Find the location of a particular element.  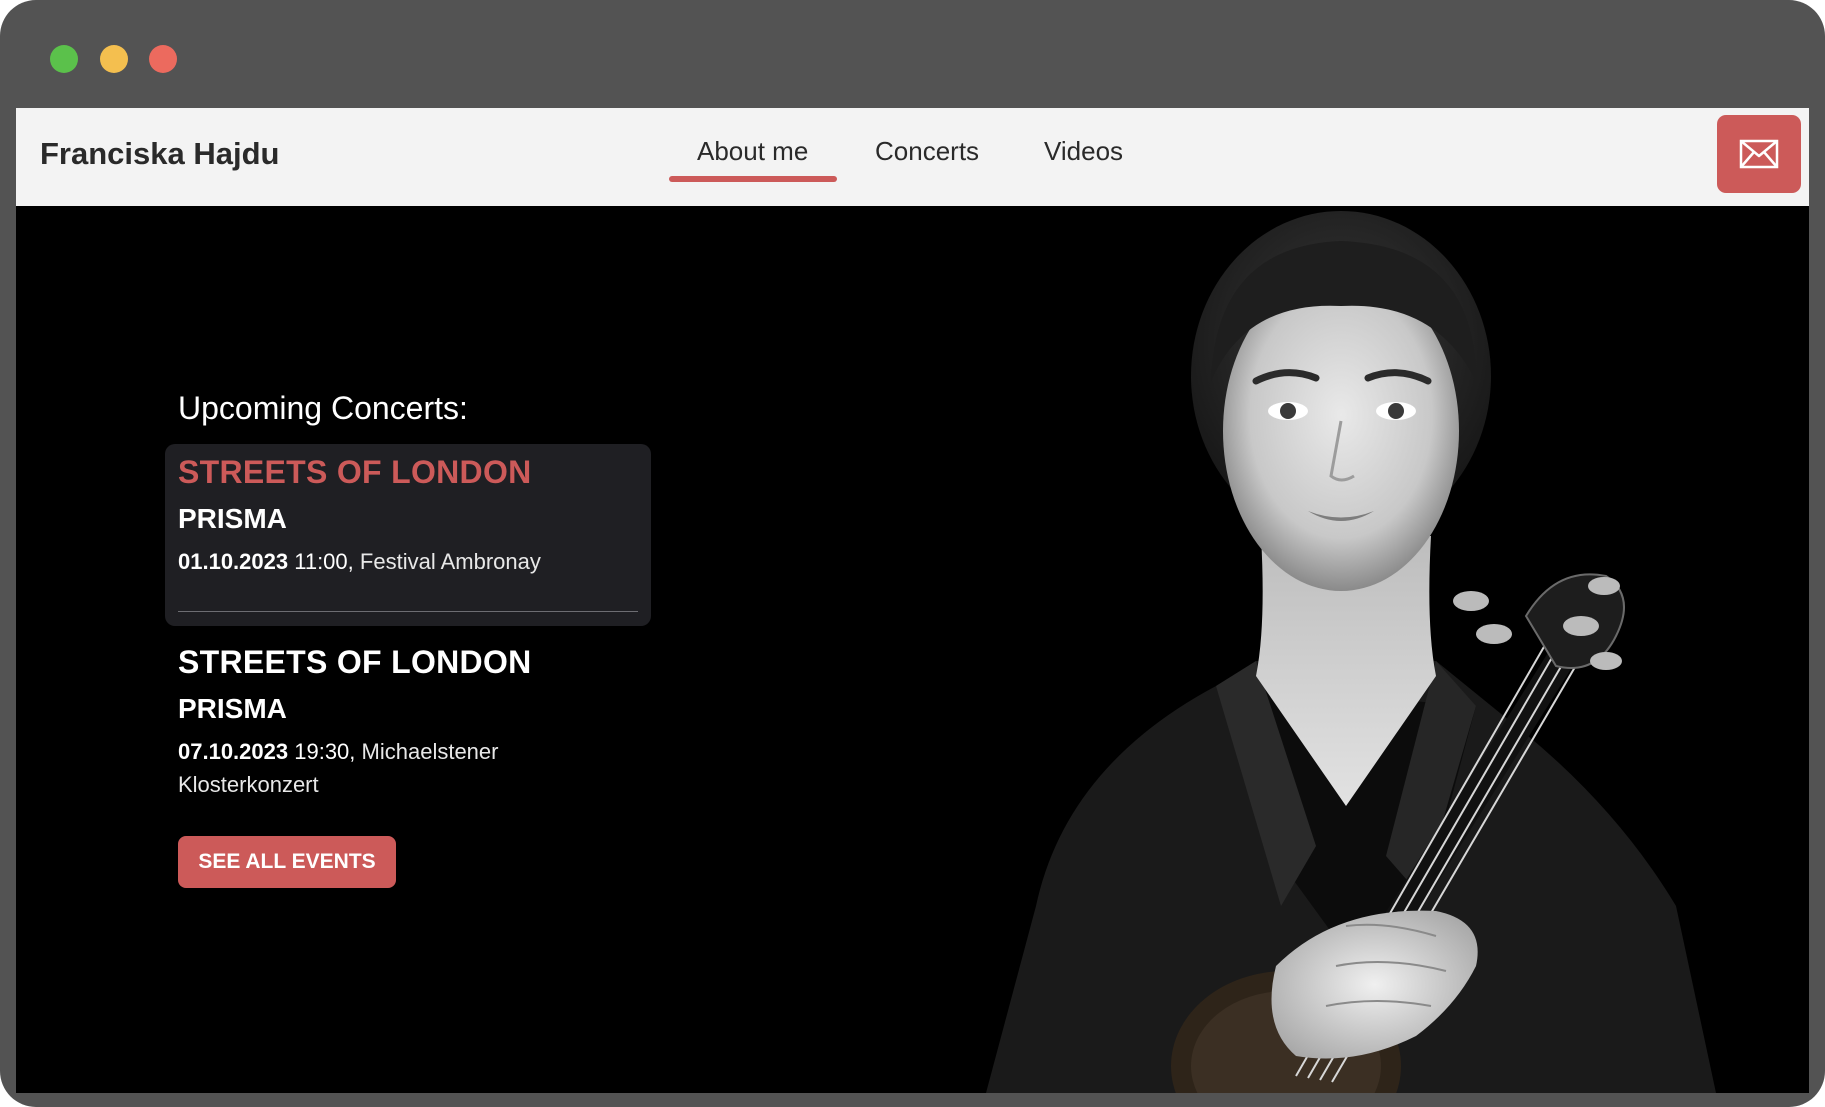

envelope-icon is located at coordinates (1759, 154).